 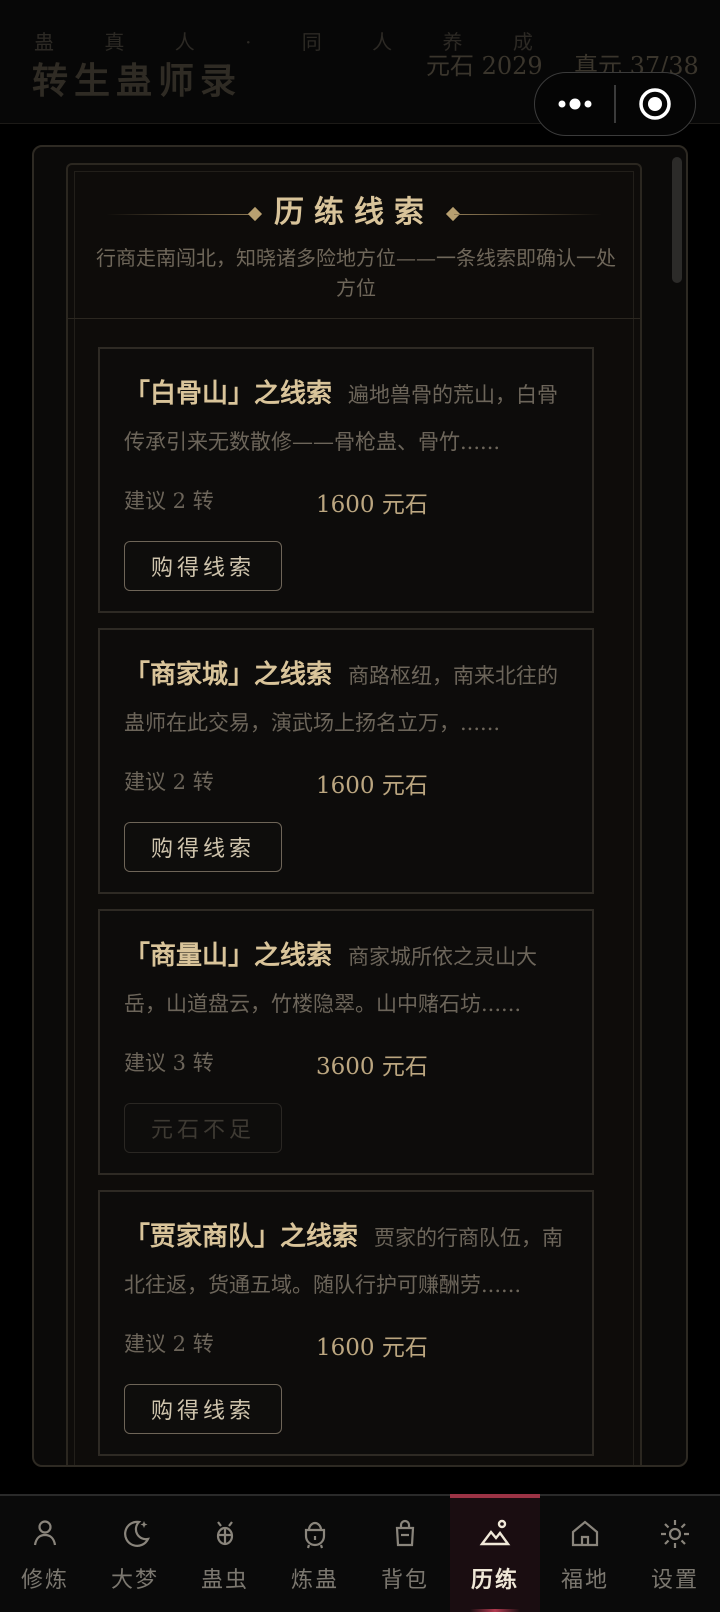 What do you see at coordinates (228, 394) in the screenshot?
I see `clue-name: 「白骨山」之线索` at bounding box center [228, 394].